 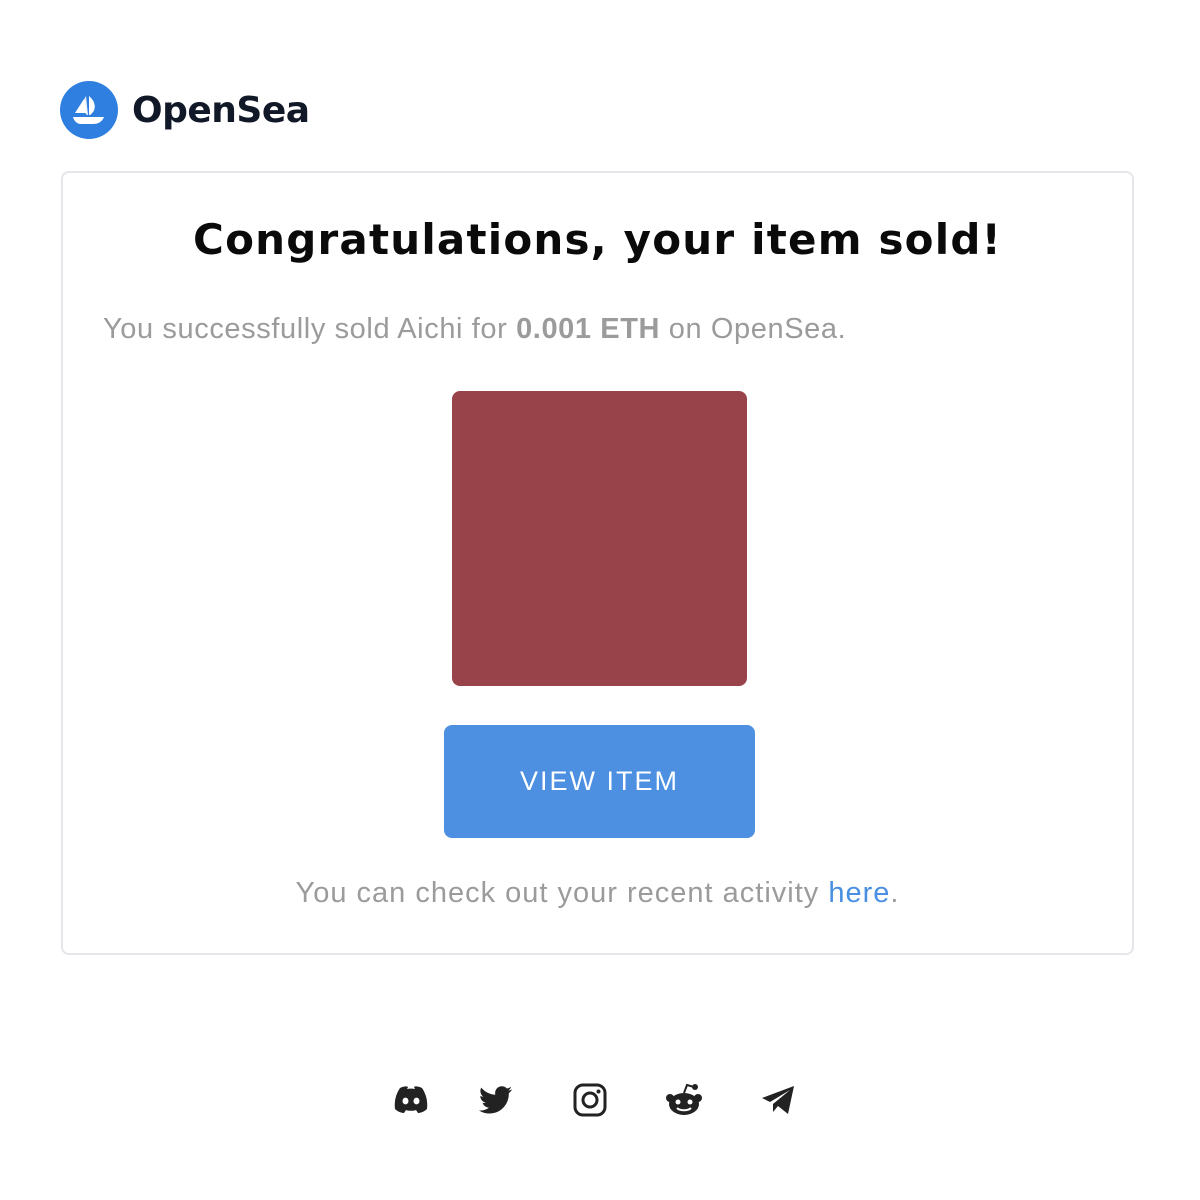 What do you see at coordinates (588, 329) in the screenshot?
I see `sold-price: 0.001 ETH` at bounding box center [588, 329].